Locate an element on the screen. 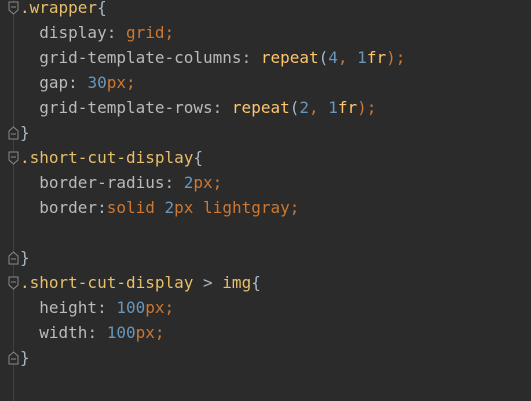  code-text: height: 100px; is located at coordinates (97, 307).